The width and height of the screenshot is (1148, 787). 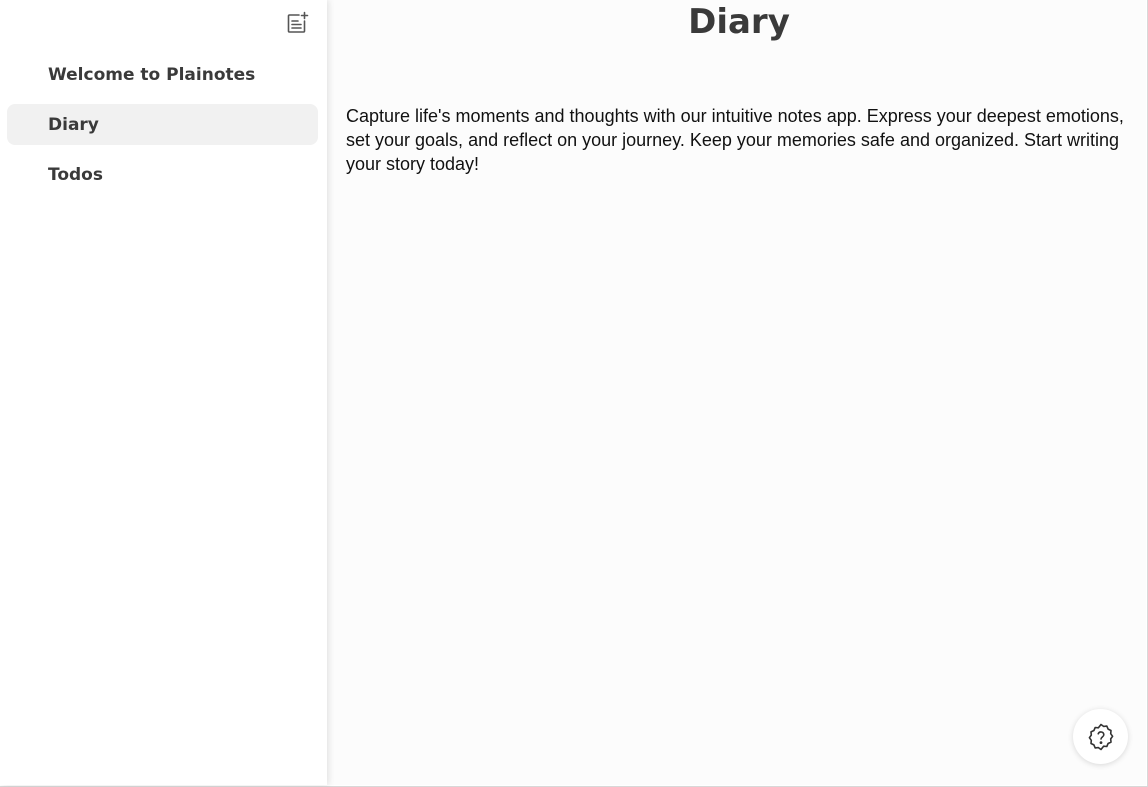 What do you see at coordinates (75, 174) in the screenshot?
I see `note-item-label: Todos` at bounding box center [75, 174].